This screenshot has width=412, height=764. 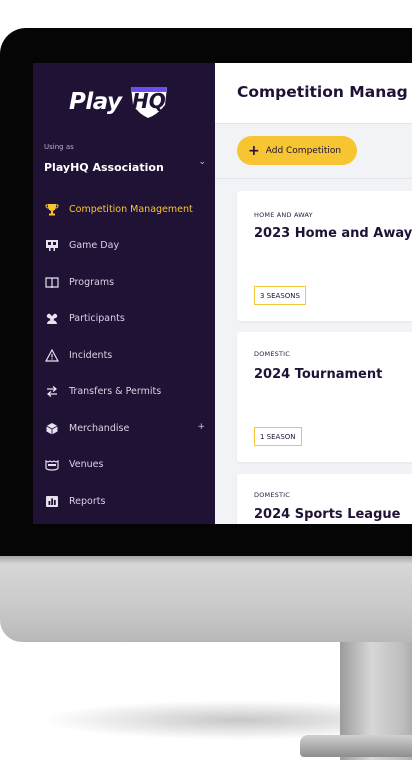 I want to click on competition-name: 2024 Tournament, so click(x=318, y=374).